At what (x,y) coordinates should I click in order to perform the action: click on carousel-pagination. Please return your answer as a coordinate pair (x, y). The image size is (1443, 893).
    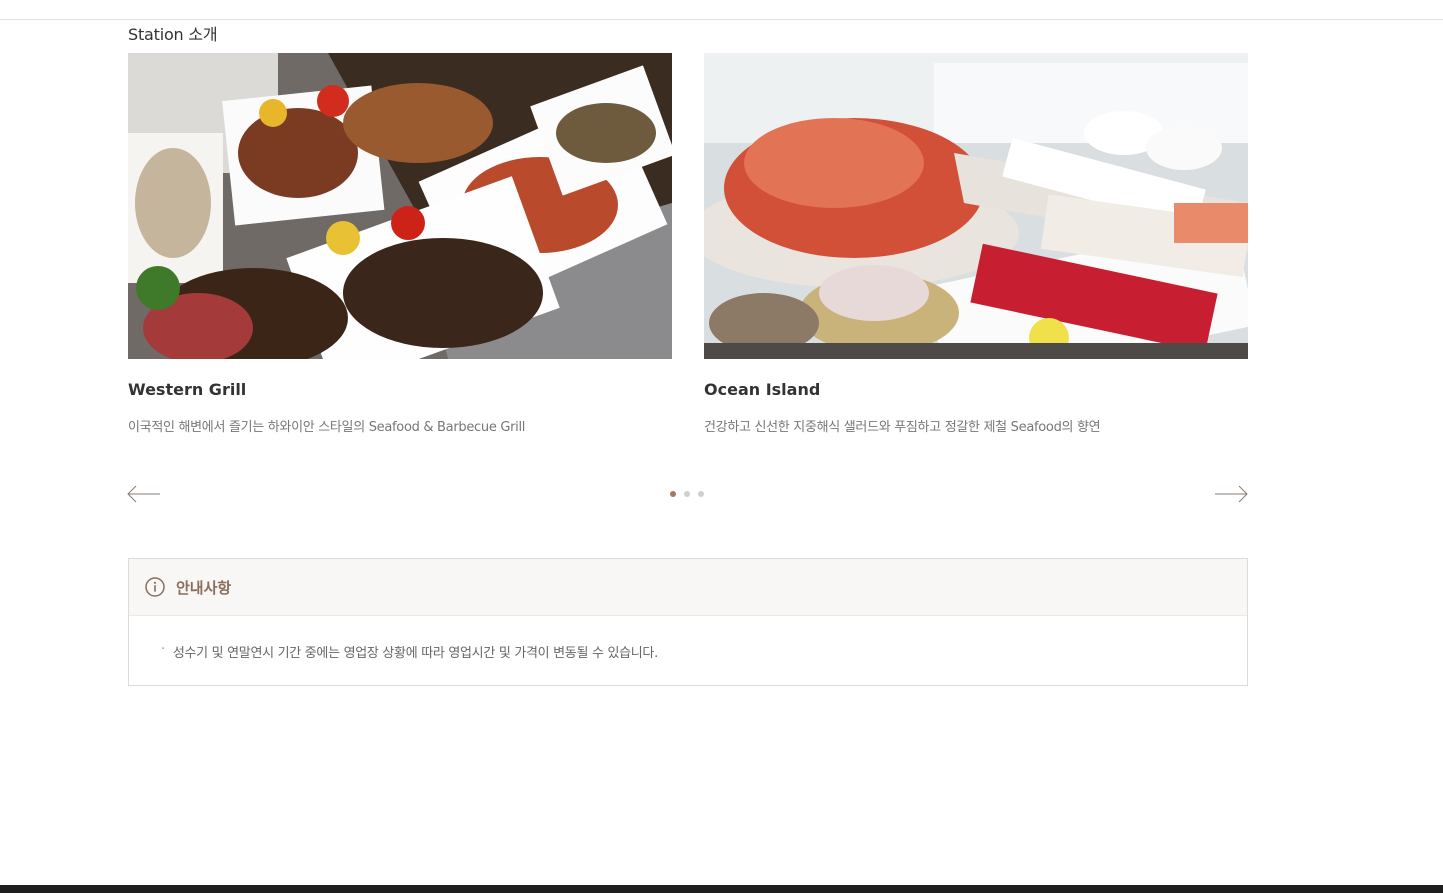
    Looking at the image, I should click on (687, 494).